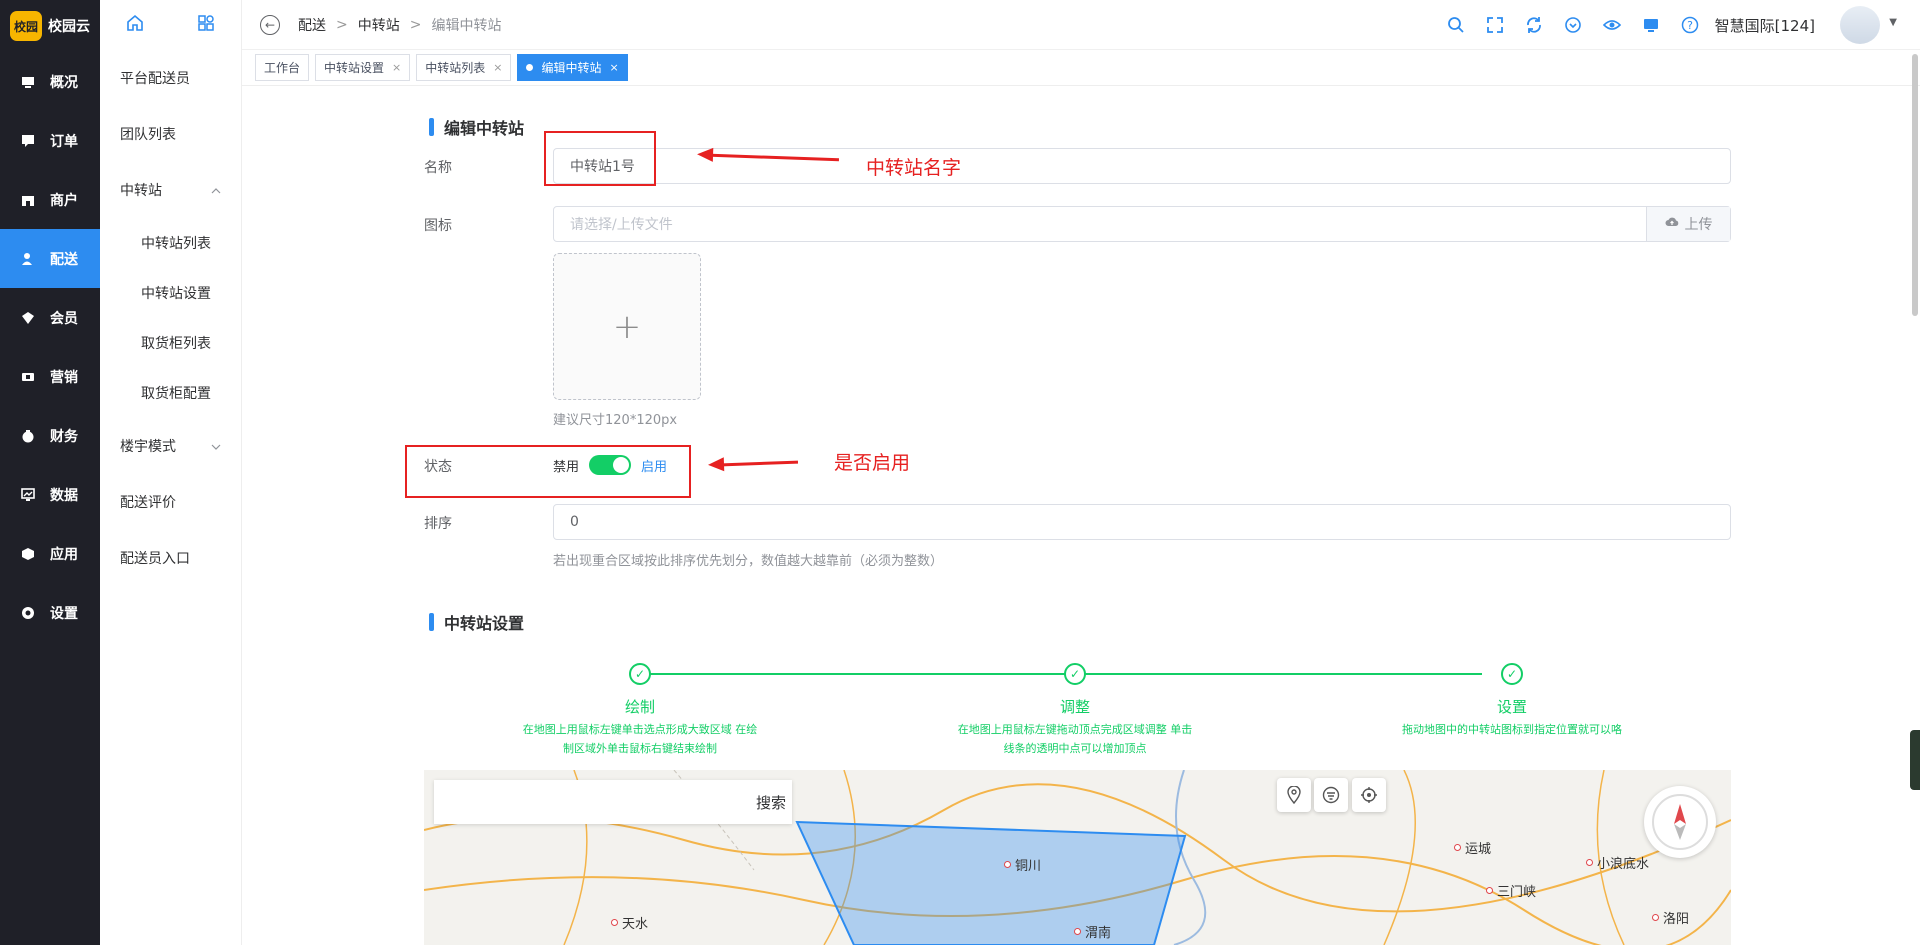 The width and height of the screenshot is (1920, 945). Describe the element at coordinates (1765, 25) in the screenshot. I see `user-name: 智慧国际[124]` at that location.